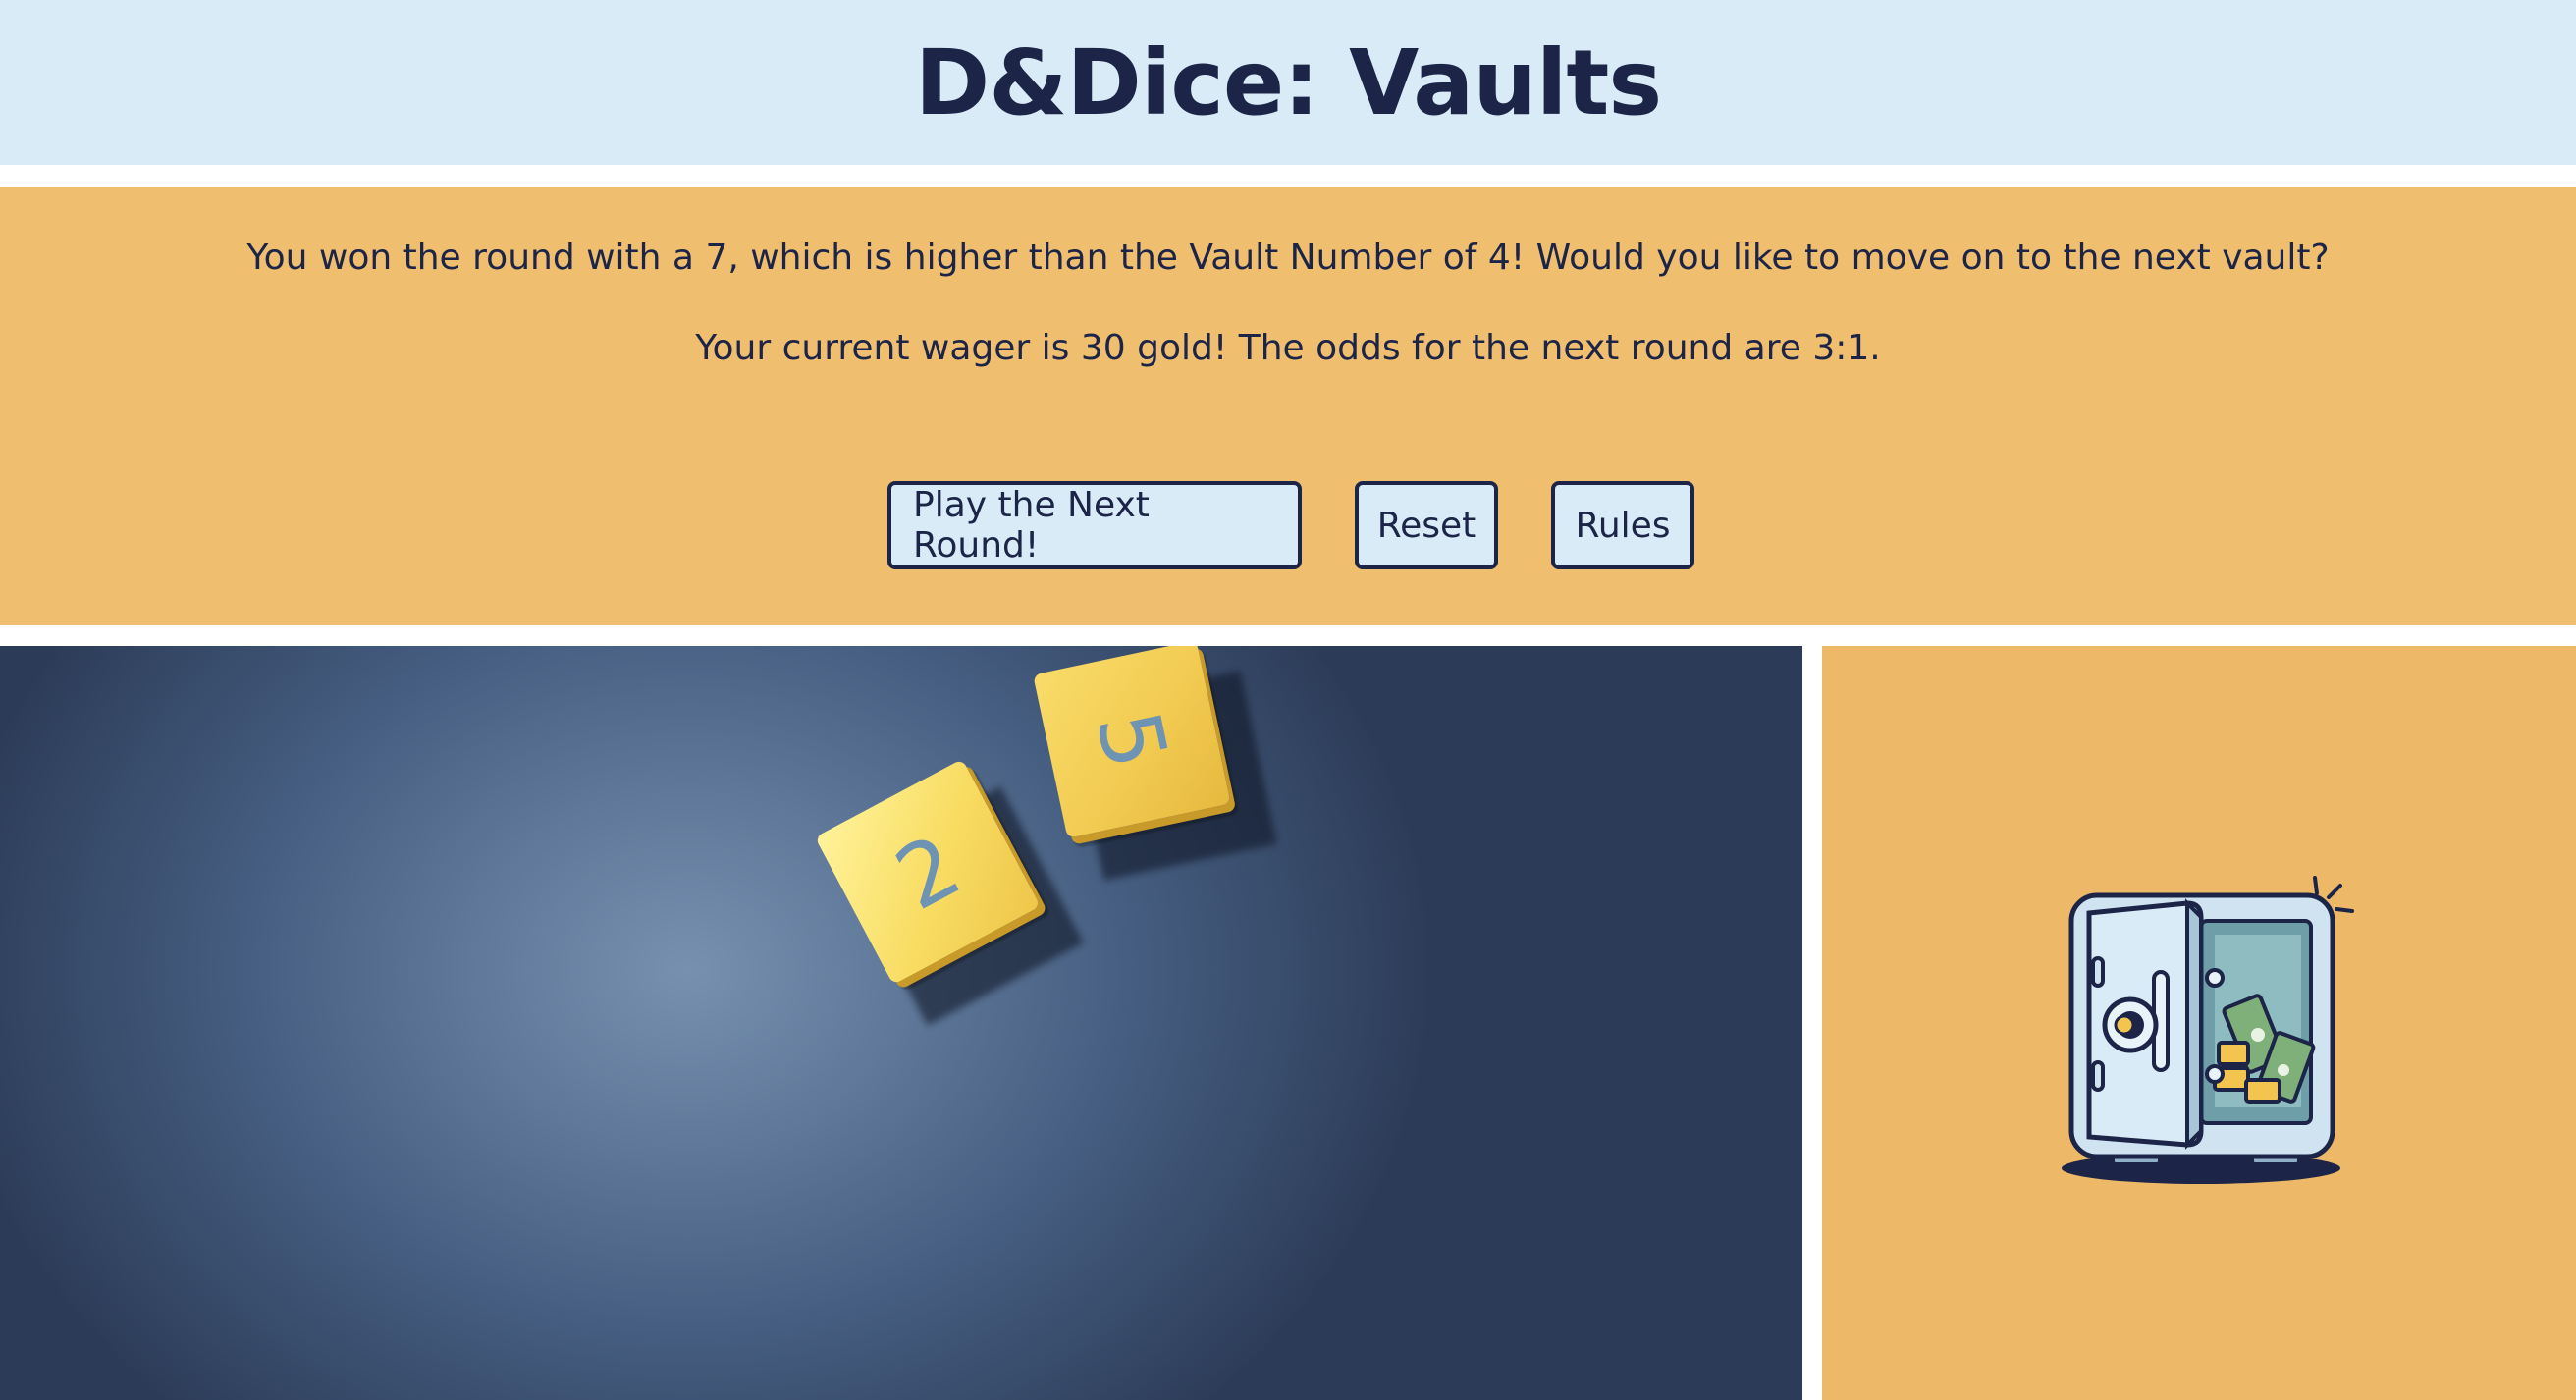 The height and width of the screenshot is (1400, 2576). I want to click on die-value: 5, so click(1132, 739).